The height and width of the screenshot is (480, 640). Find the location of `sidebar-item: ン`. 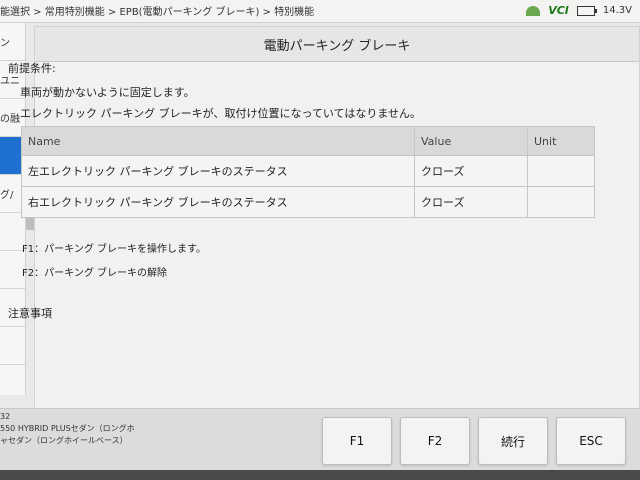

sidebar-item: ン is located at coordinates (12, 42).